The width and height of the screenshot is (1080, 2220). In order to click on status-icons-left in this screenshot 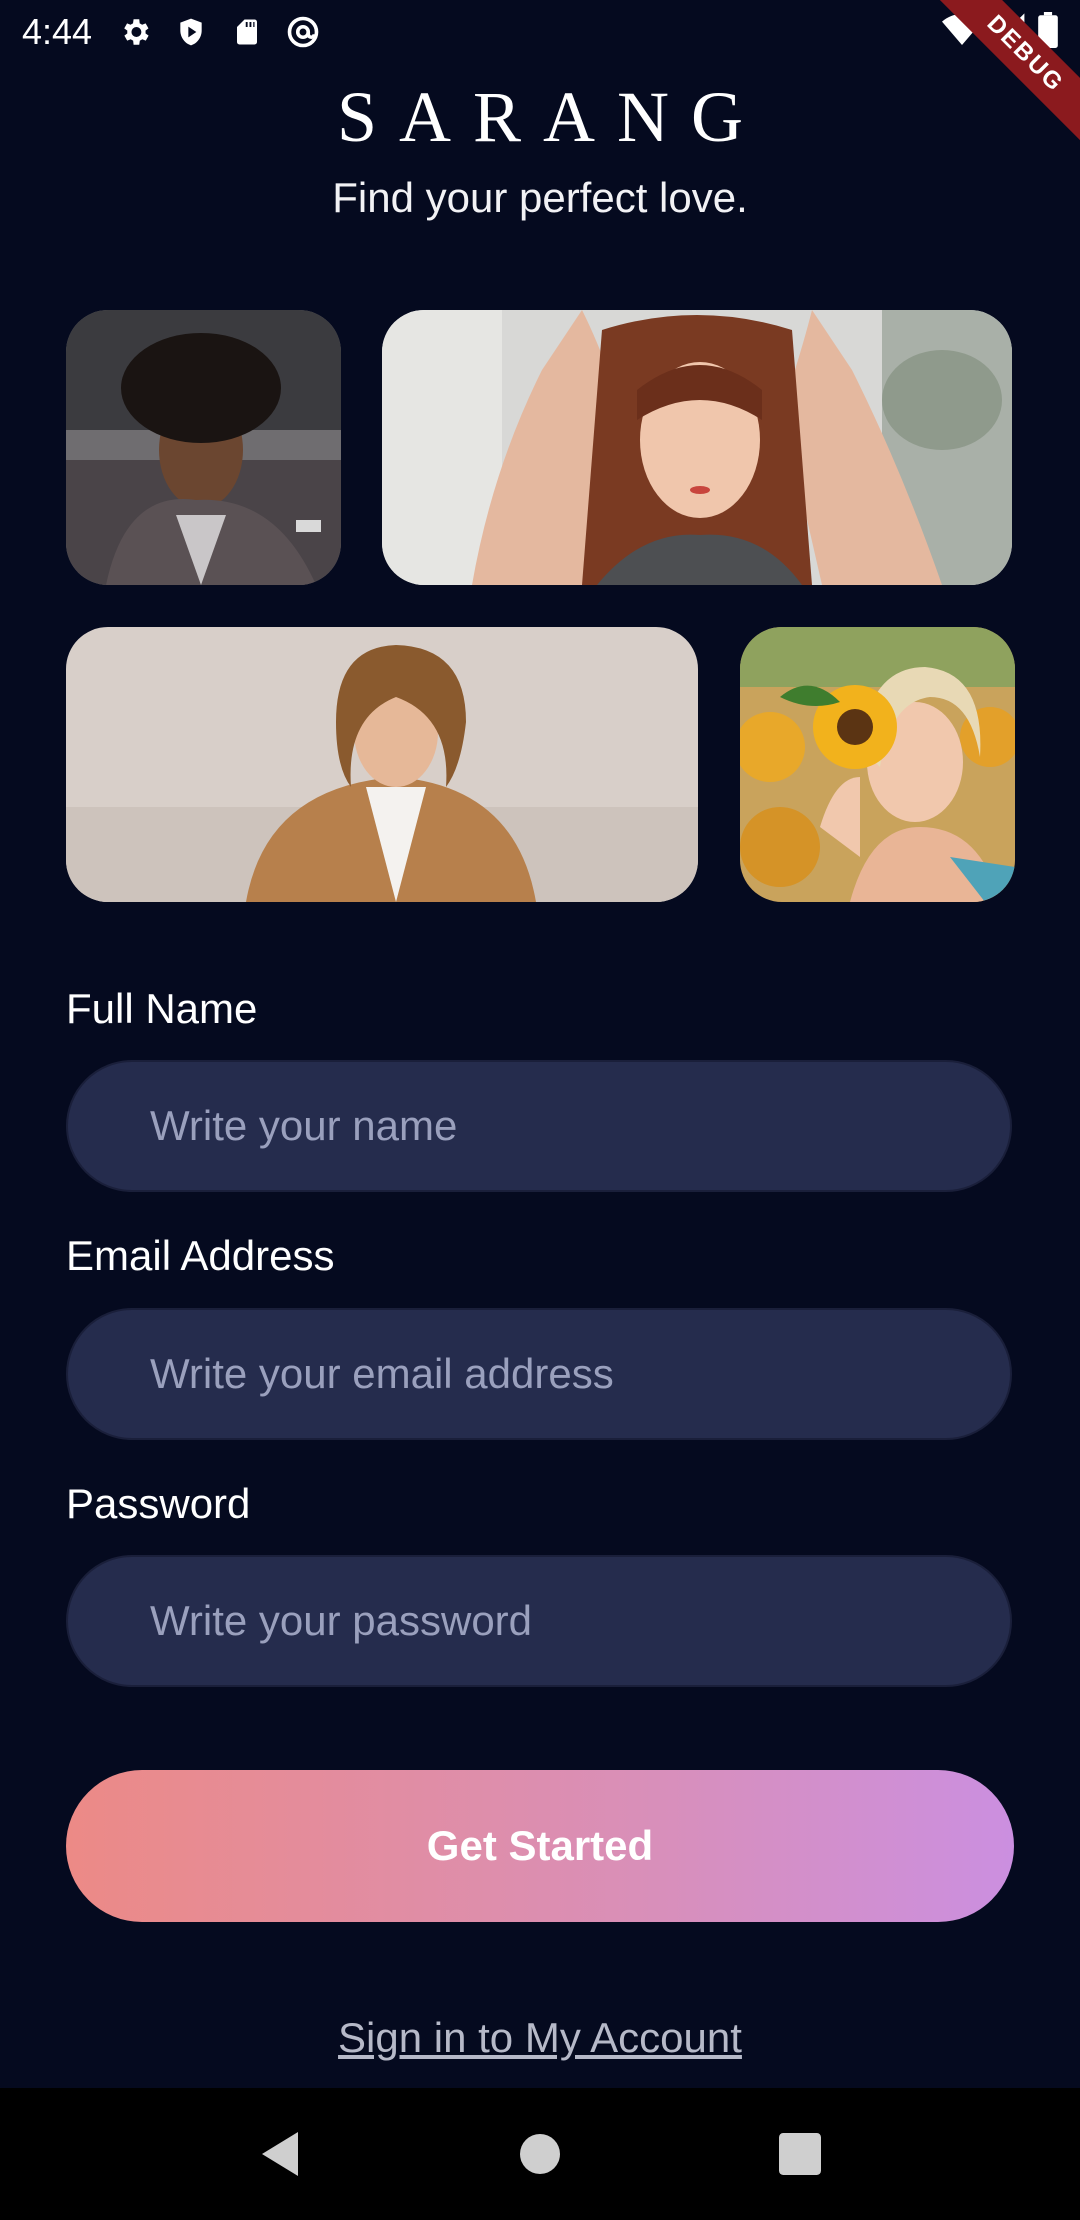, I will do `click(219, 32)`.